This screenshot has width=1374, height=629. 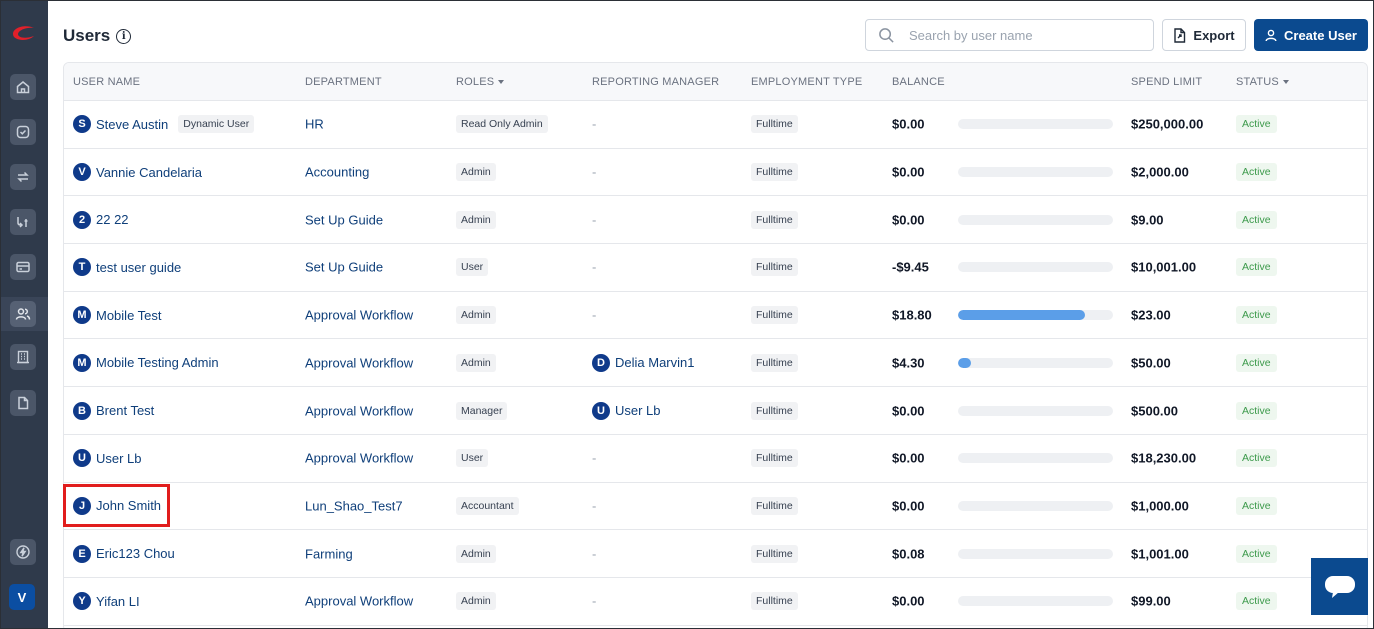 I want to click on user-name-link: Eric123 Chou, so click(x=135, y=553).